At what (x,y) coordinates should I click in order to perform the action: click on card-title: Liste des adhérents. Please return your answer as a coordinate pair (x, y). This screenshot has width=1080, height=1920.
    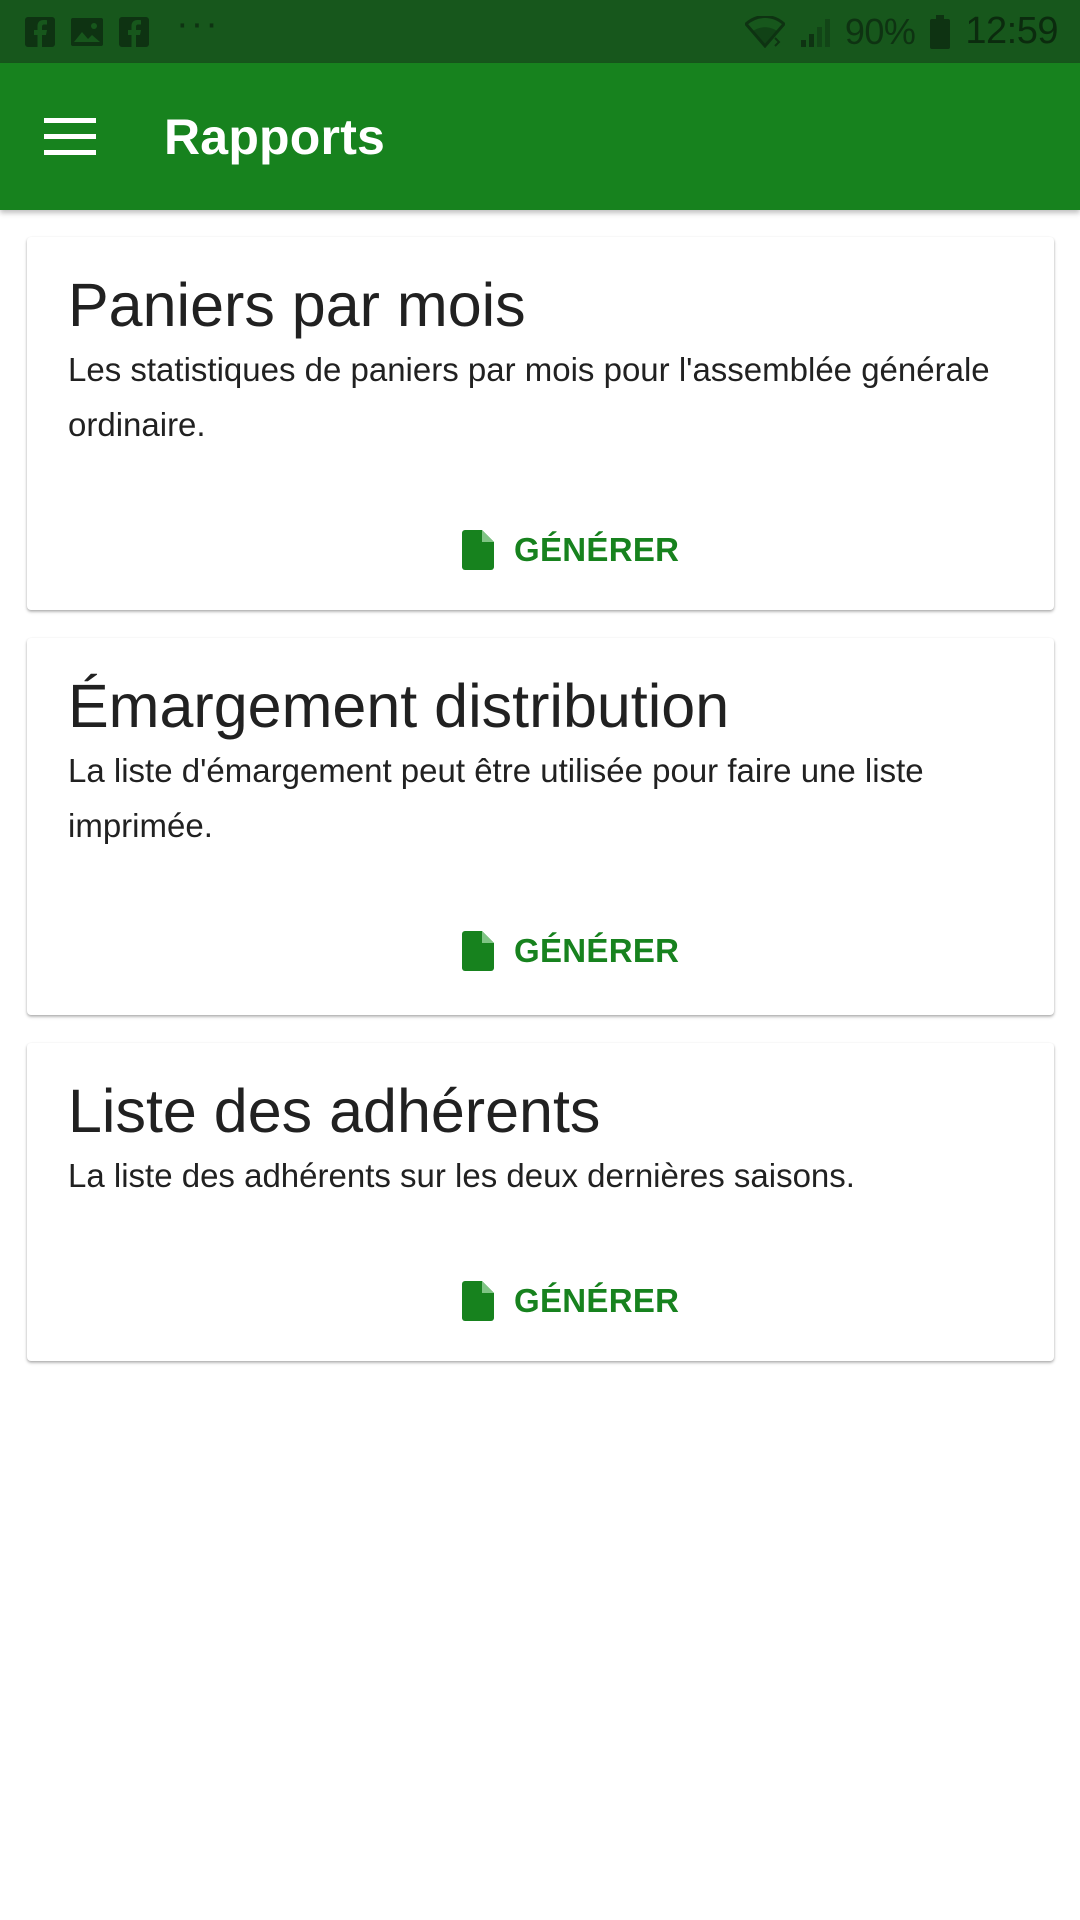
    Looking at the image, I should click on (334, 1111).